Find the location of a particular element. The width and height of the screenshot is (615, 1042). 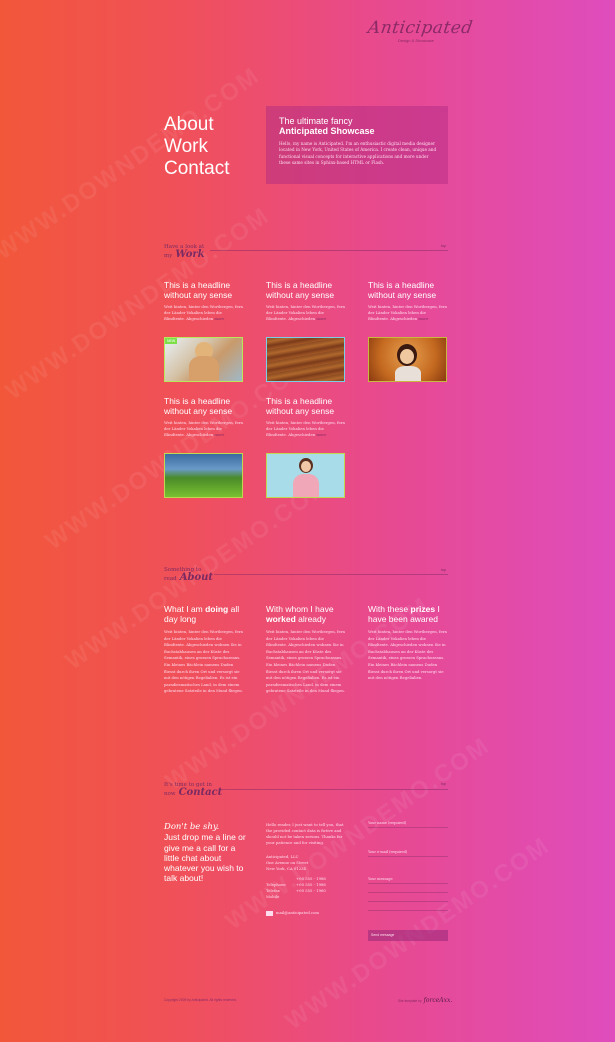

work-heading-small2: my is located at coordinates (168, 256).